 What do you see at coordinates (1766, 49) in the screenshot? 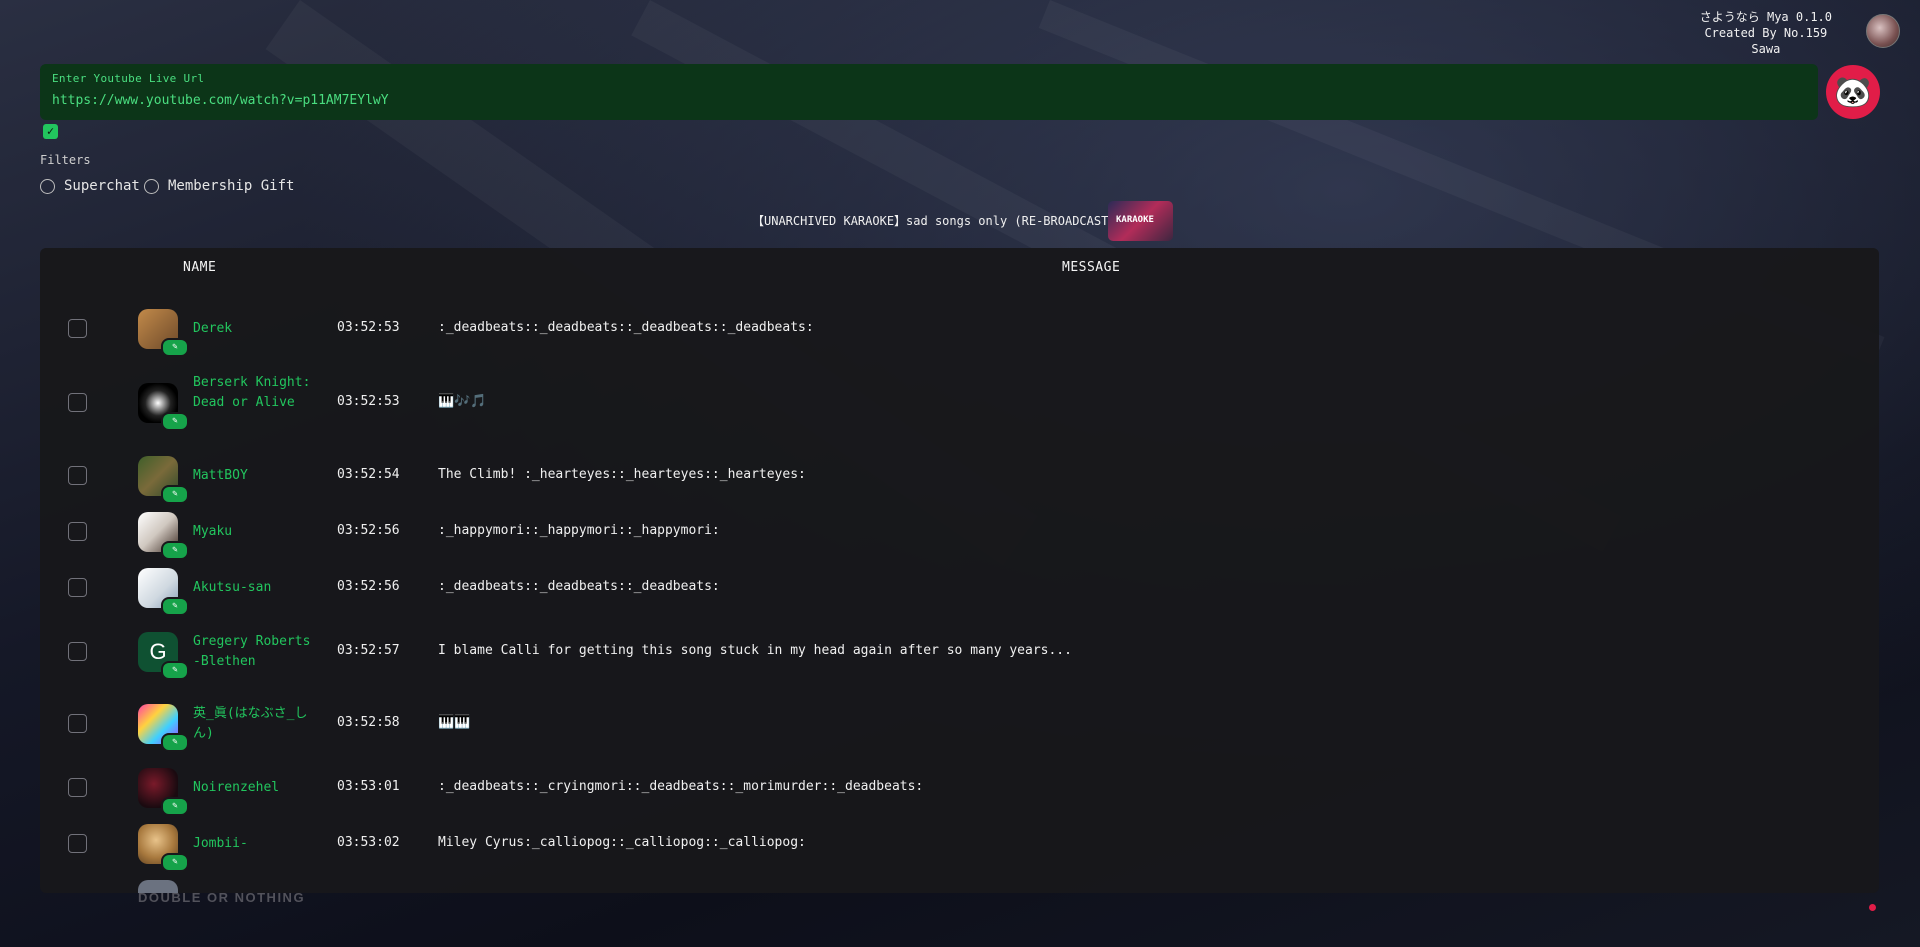
I see `app-author: Sawa` at bounding box center [1766, 49].